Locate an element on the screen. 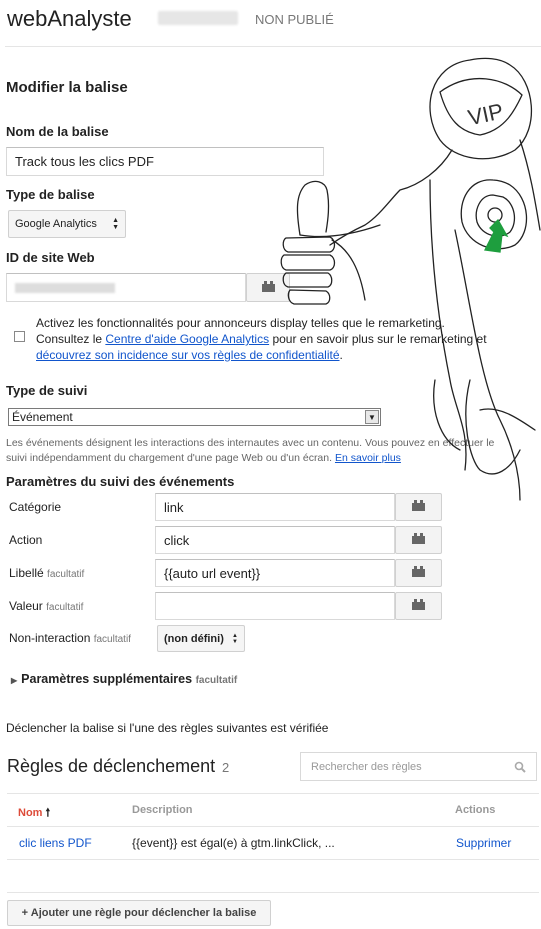 The height and width of the screenshot is (929, 541). value-label: Valeur facultatif is located at coordinates (46, 606).